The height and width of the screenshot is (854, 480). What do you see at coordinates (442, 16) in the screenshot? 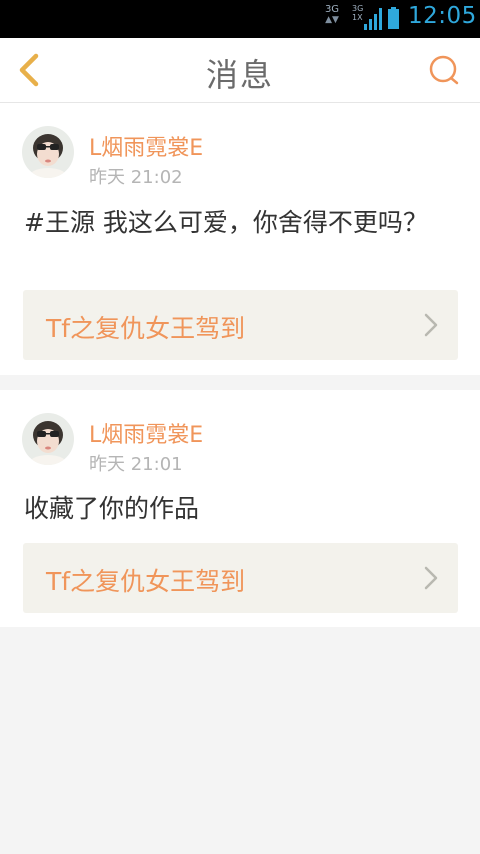
I see `clock: 12:05` at bounding box center [442, 16].